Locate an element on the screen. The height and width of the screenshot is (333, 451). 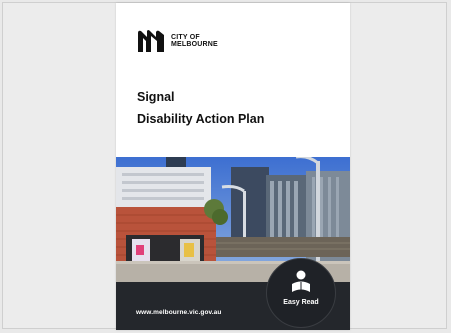
logo-line-1: CITY OF is located at coordinates (185, 37).